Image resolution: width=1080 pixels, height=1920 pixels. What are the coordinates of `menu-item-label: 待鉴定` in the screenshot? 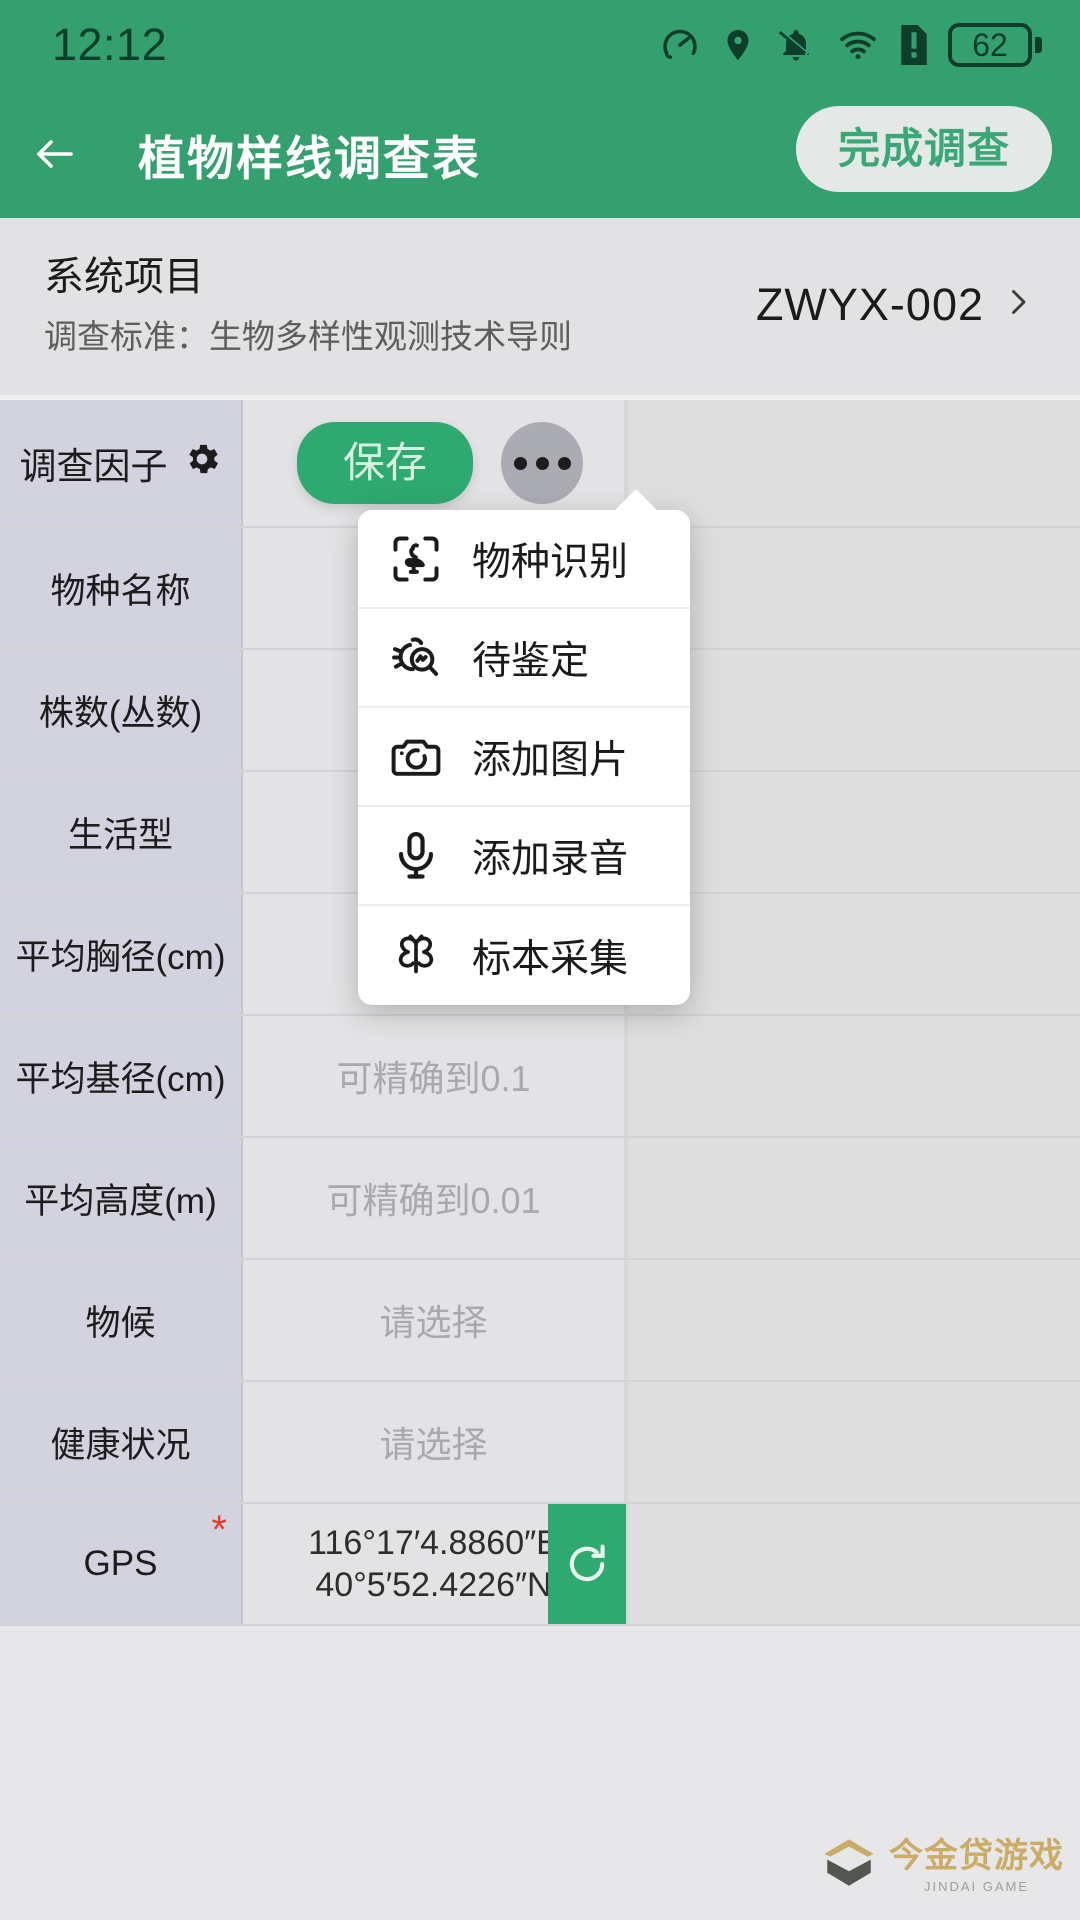 It's located at (531, 661).